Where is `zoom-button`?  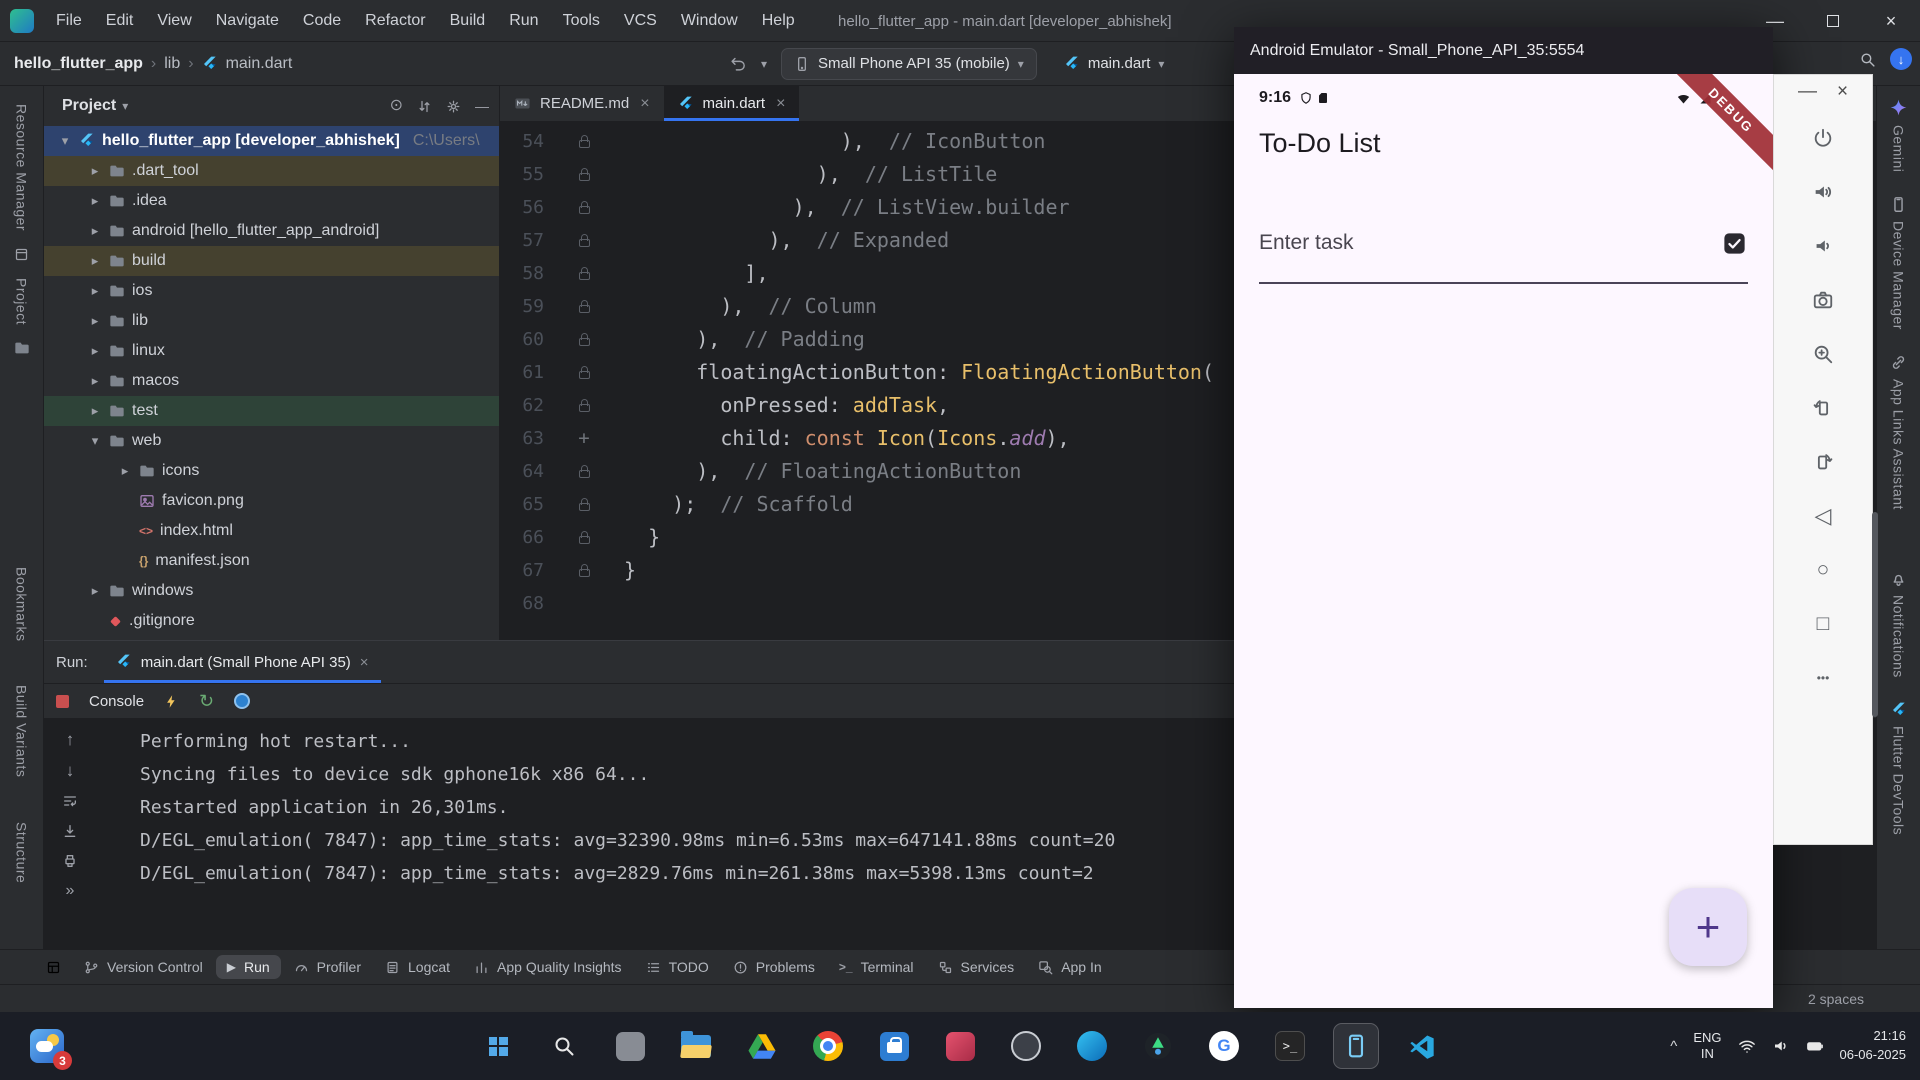 zoom-button is located at coordinates (1823, 354).